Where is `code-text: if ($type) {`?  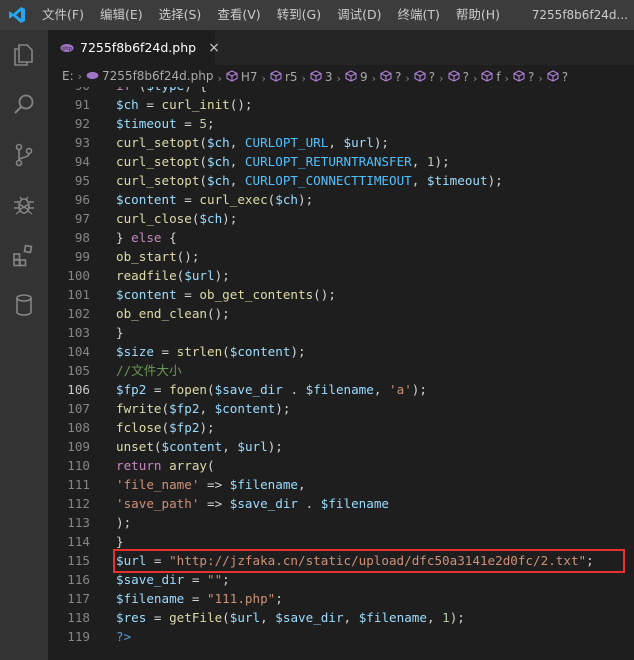 code-text: if ($type) { is located at coordinates (161, 91).